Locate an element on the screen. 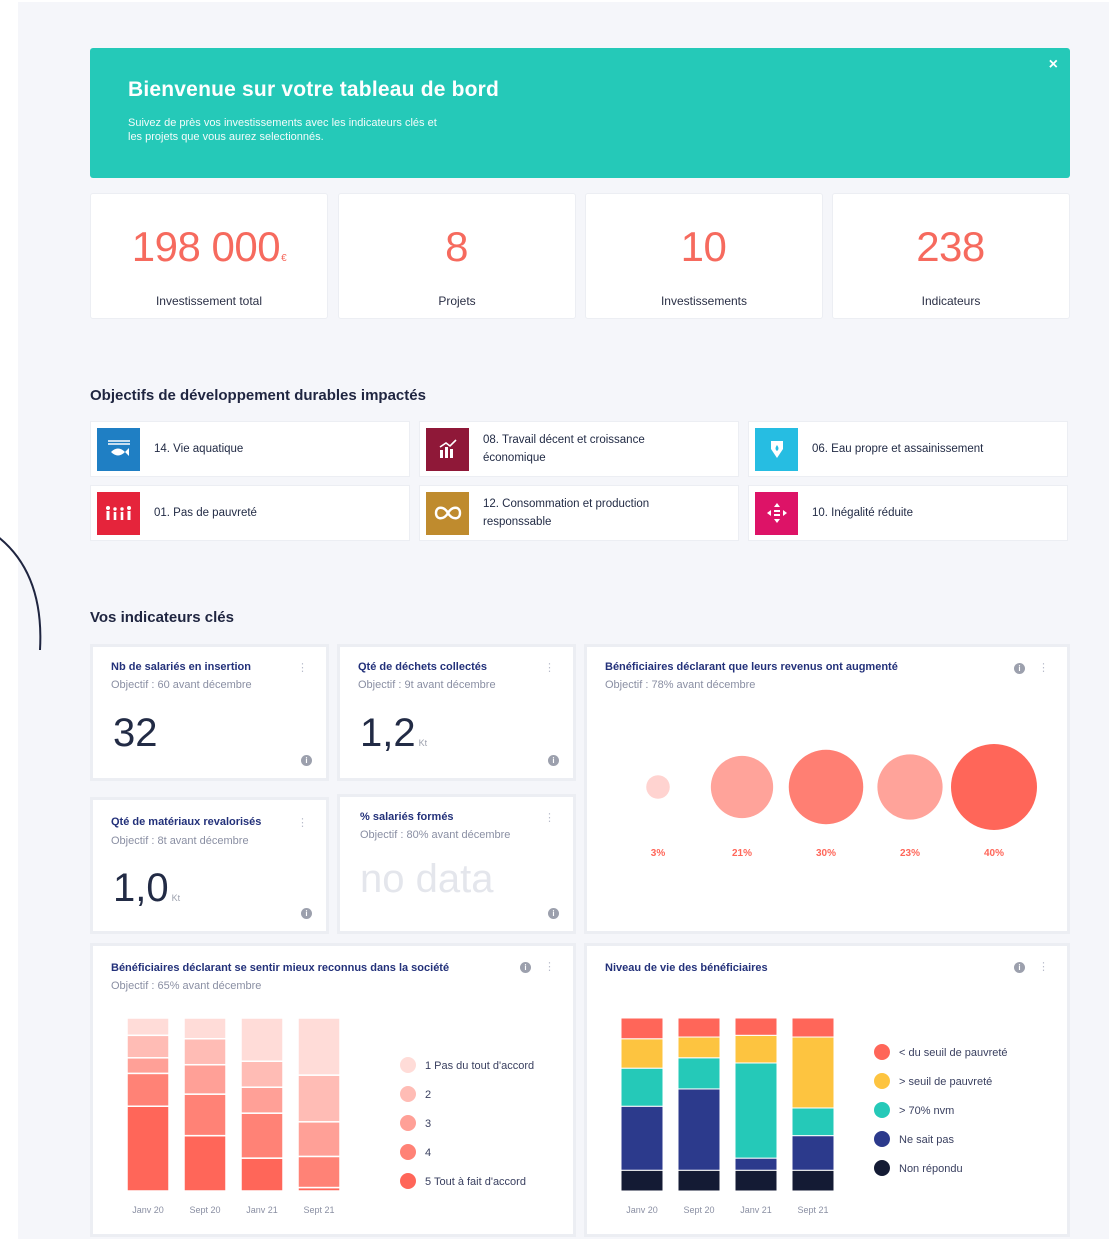  indicator-title: Qté de déchets collectés is located at coordinates (422, 667).